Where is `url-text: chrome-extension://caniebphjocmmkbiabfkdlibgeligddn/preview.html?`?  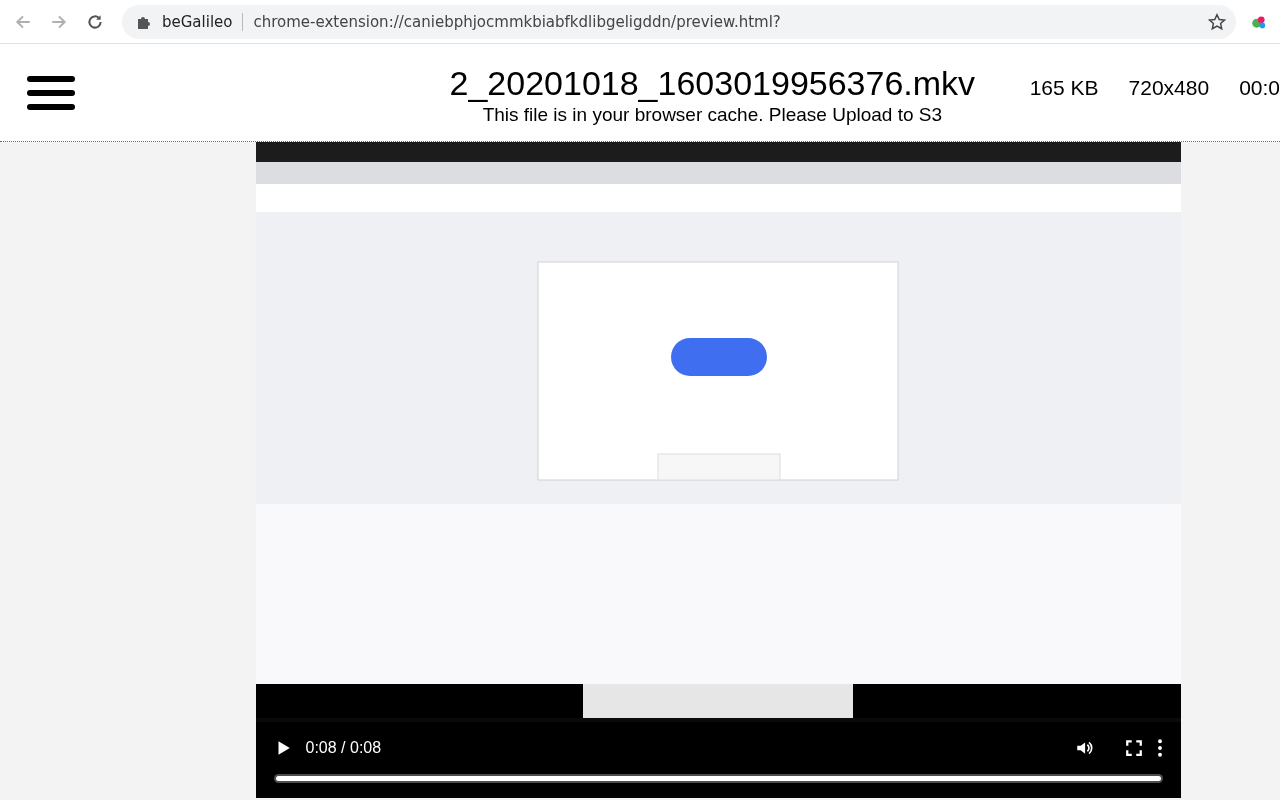 url-text: chrome-extension://caniebphjocmmkbiabfkdlibgeligddn/preview.html? is located at coordinates (517, 21).